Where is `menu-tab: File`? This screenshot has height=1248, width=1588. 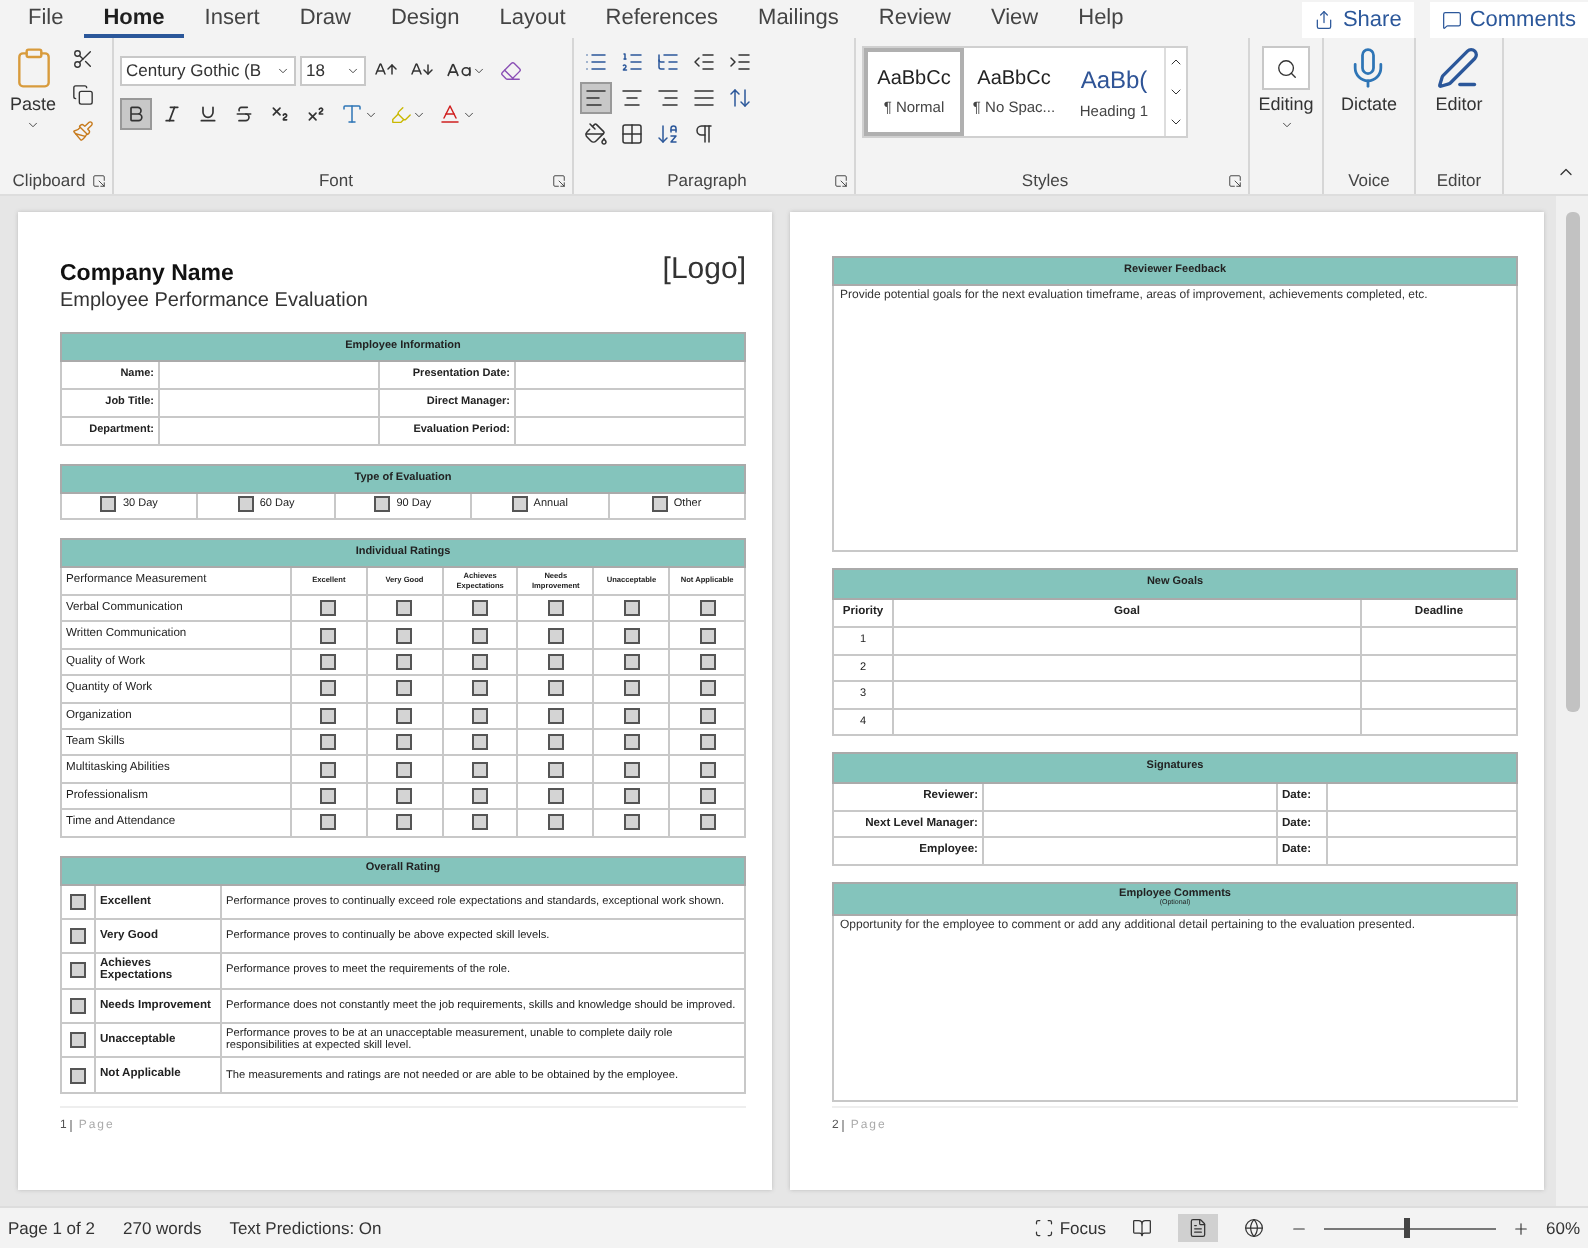 menu-tab: File is located at coordinates (46, 19).